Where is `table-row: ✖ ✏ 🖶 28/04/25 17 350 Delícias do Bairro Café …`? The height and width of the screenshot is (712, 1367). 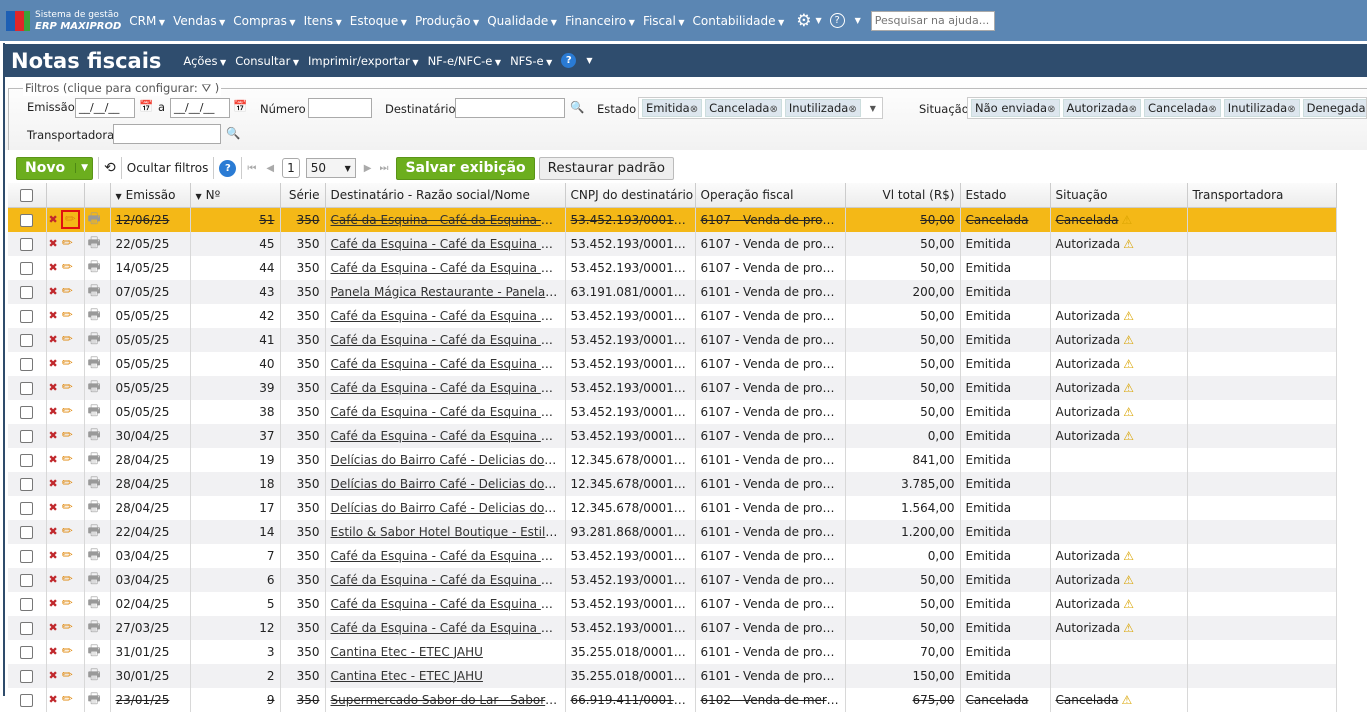
table-row: ✖ ✏ 🖶 28/04/25 17 350 Delícias do Bairro Café … is located at coordinates (672, 507).